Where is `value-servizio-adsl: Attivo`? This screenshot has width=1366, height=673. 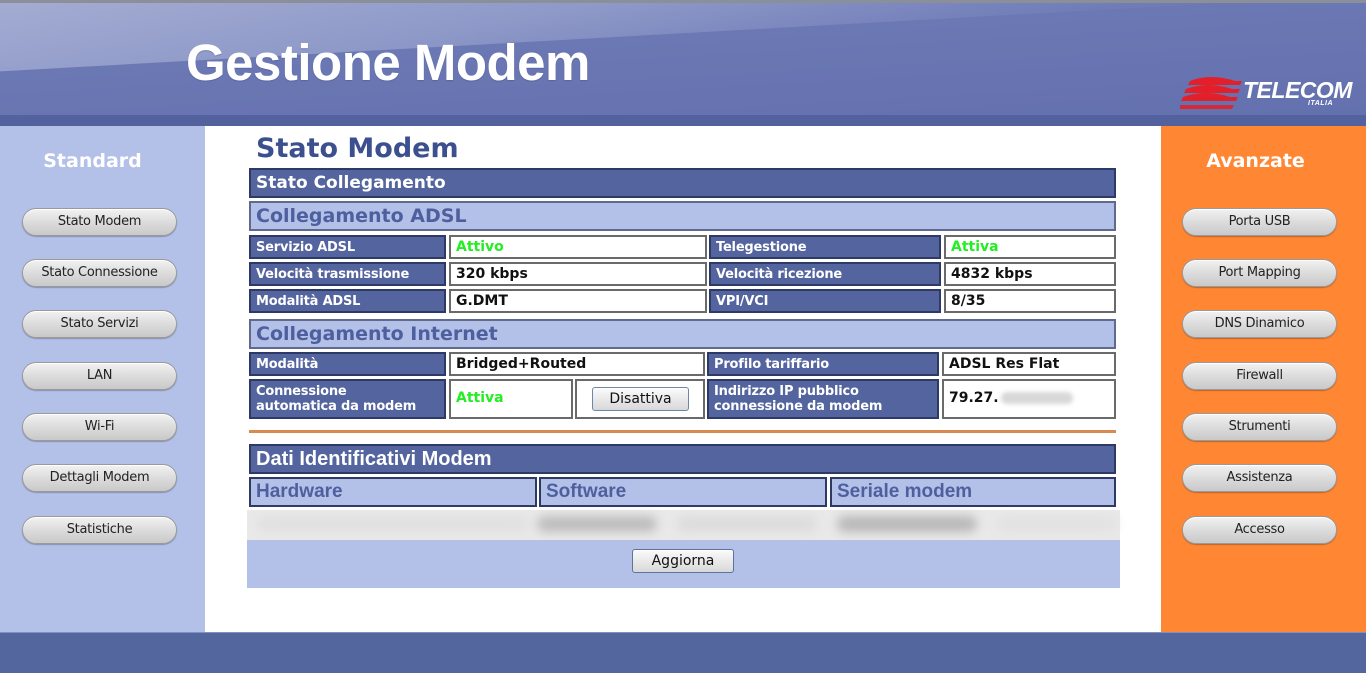
value-servizio-adsl: Attivo is located at coordinates (578, 247).